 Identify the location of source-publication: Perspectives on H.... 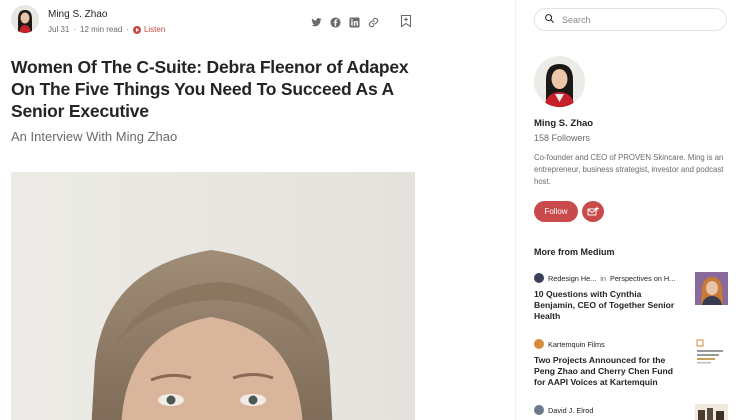
(642, 278).